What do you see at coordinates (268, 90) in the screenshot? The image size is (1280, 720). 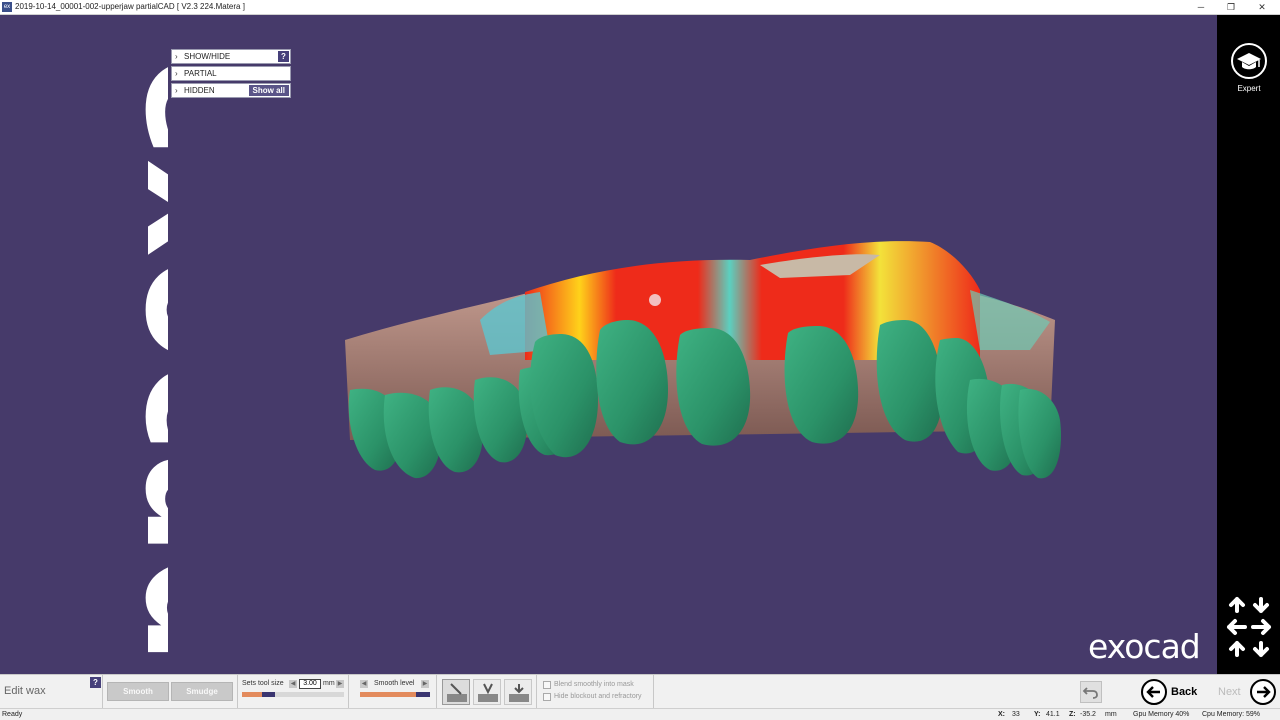 I see `show-all-button: Show all` at bounding box center [268, 90].